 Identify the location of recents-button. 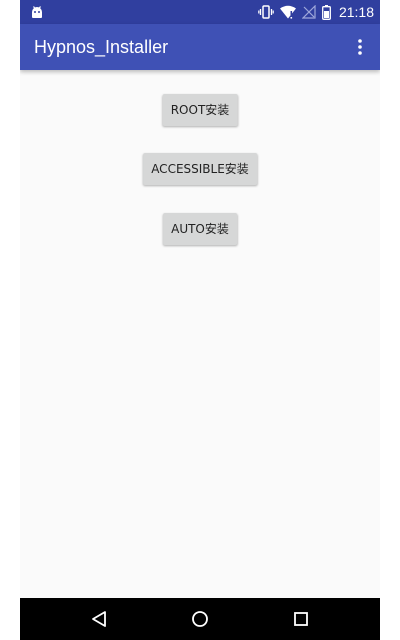
(301, 619).